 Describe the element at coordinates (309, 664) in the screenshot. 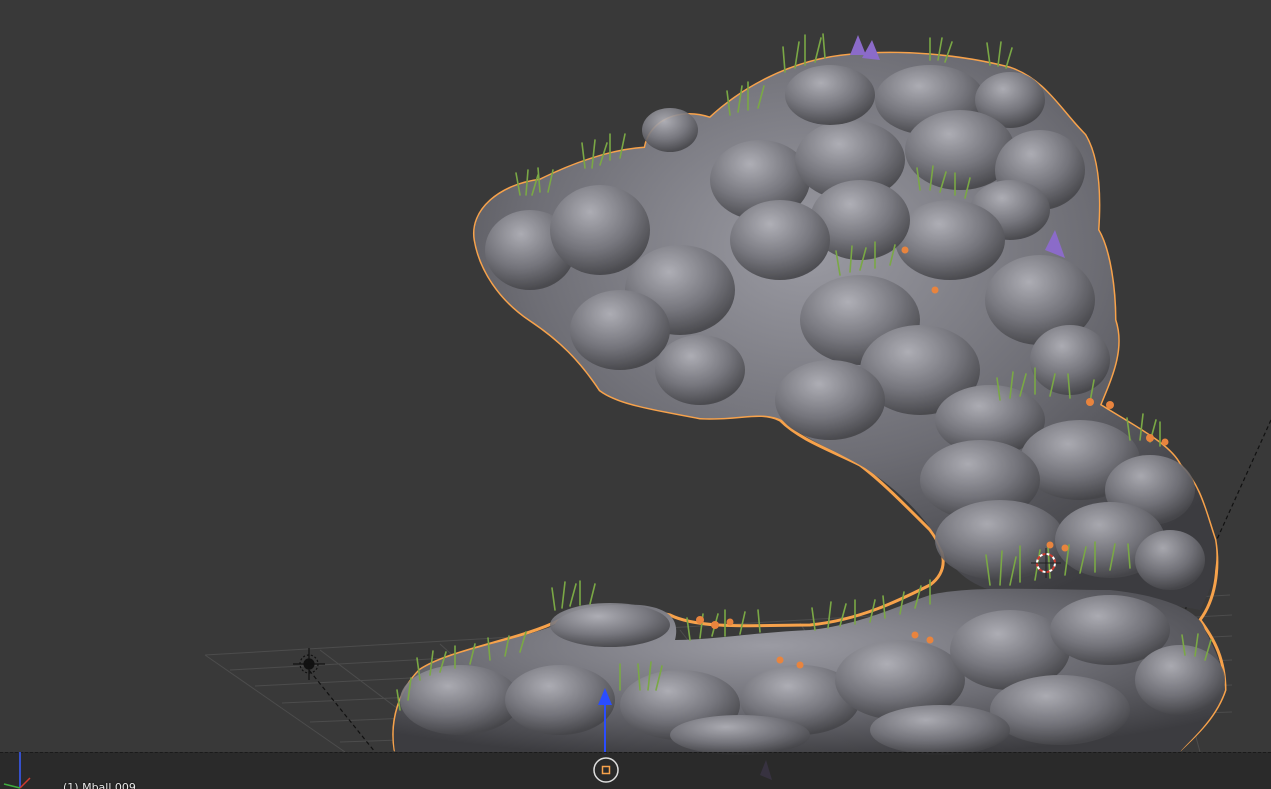

I see `lamp-icon` at that location.